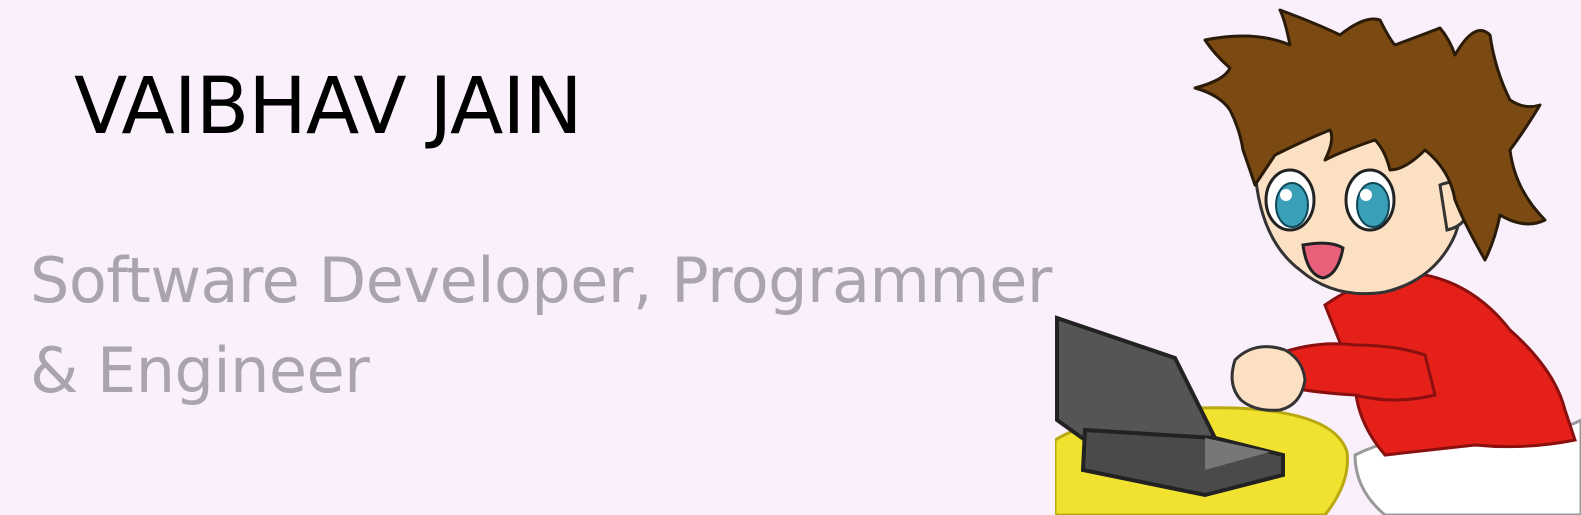 Image resolution: width=1581 pixels, height=515 pixels. Describe the element at coordinates (328, 107) in the screenshot. I see `profile-name: VAIBHAV JAIN` at that location.